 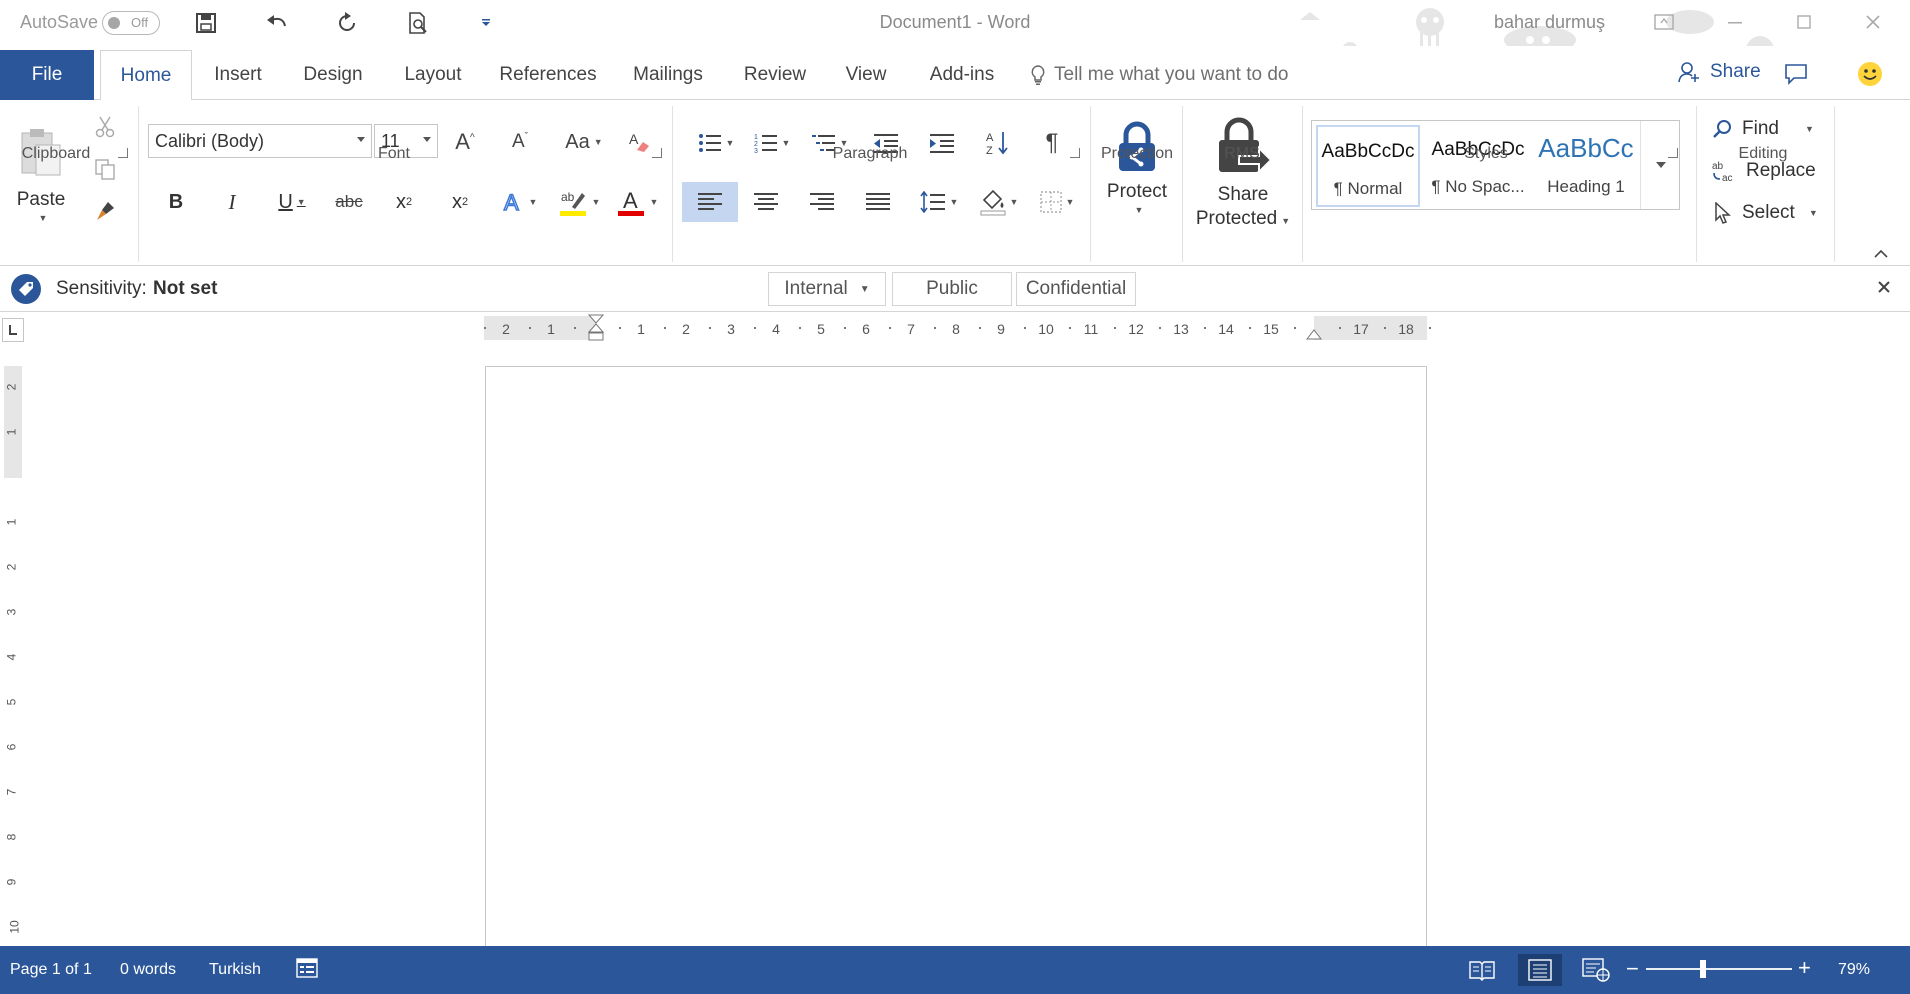 I want to click on sensitivity-public-button: Public, so click(x=952, y=289).